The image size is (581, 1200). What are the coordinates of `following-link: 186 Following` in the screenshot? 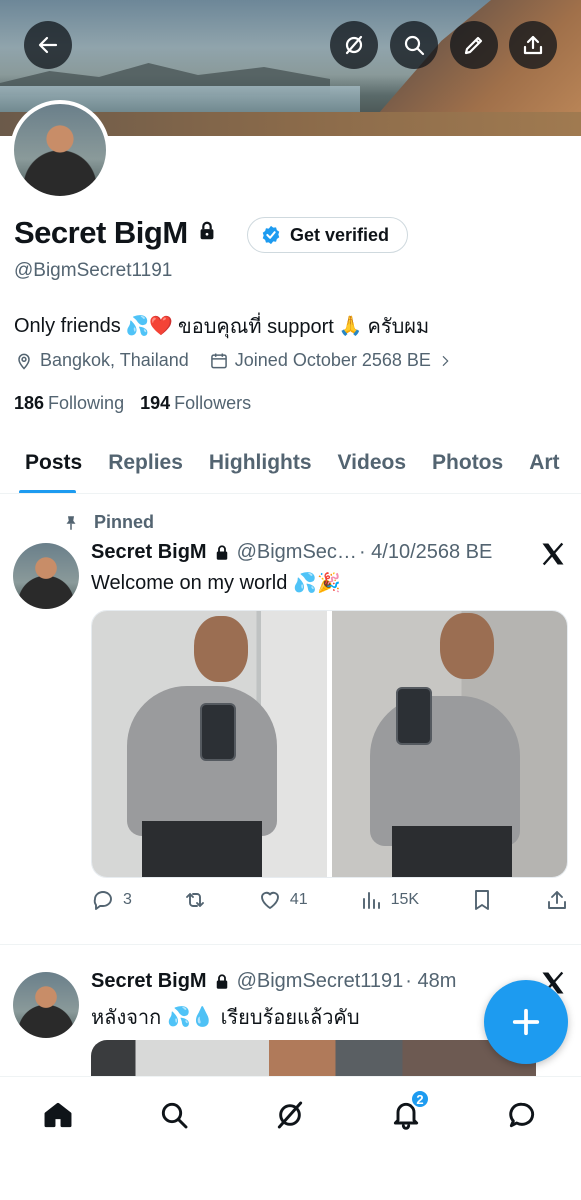 It's located at (69, 403).